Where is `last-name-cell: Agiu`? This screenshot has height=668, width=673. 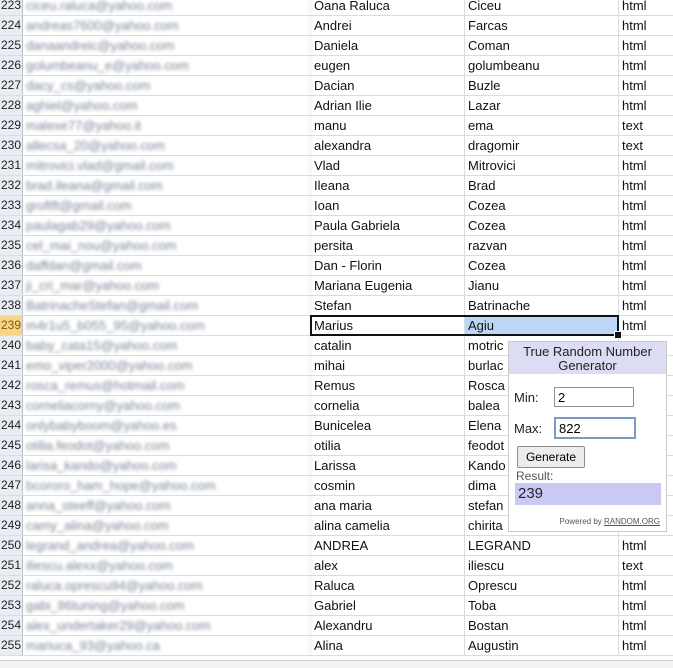 last-name-cell: Agiu is located at coordinates (542, 325).